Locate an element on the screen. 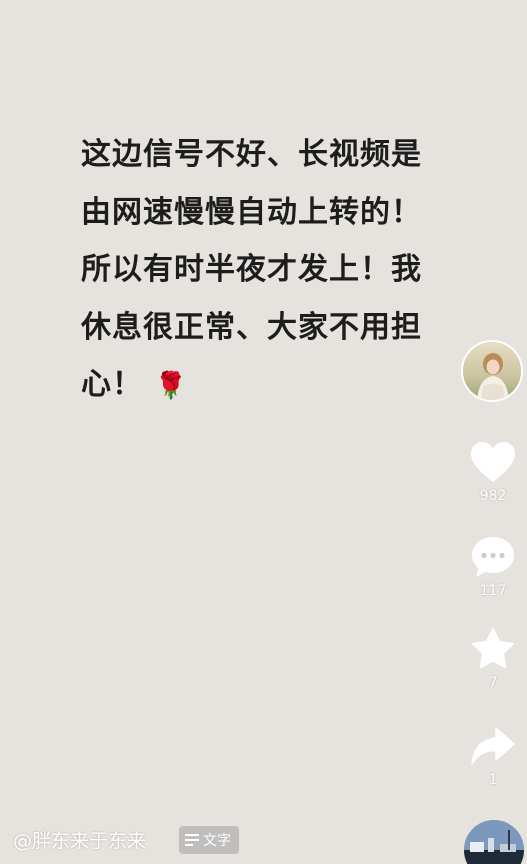  text-post-tag: 文字 is located at coordinates (209, 840).